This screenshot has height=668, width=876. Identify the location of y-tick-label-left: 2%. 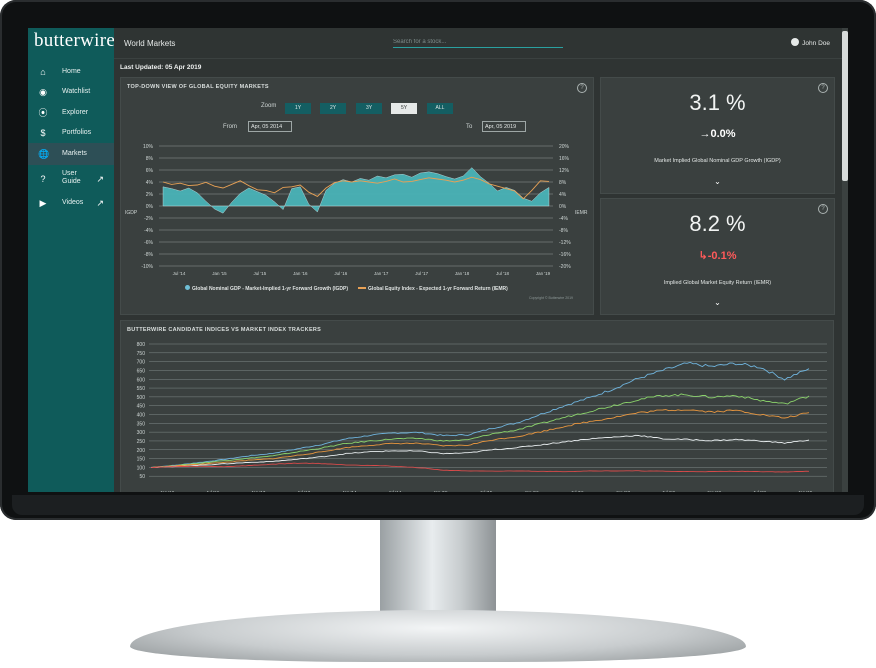
(150, 195).